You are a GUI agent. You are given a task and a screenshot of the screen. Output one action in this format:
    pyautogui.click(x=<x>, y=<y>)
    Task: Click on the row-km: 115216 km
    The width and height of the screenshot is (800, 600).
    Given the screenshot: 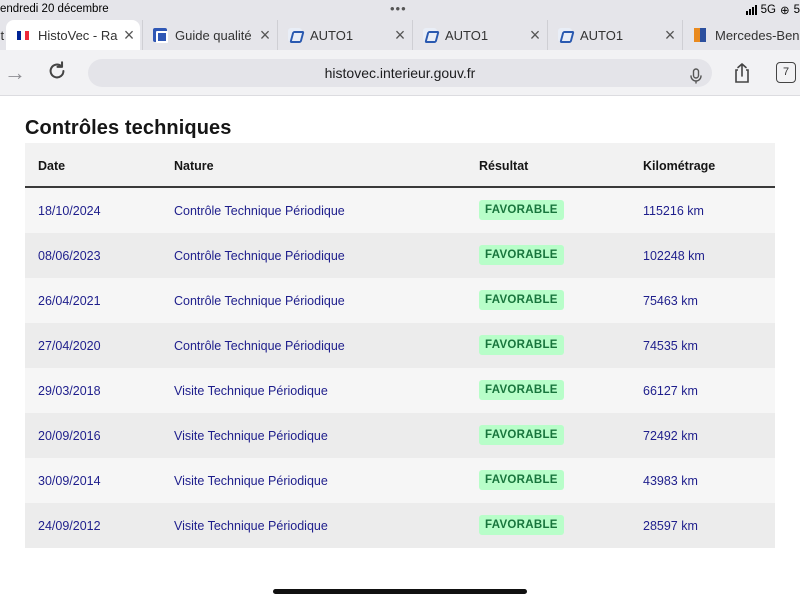 What is the action you would take?
    pyautogui.click(x=673, y=211)
    